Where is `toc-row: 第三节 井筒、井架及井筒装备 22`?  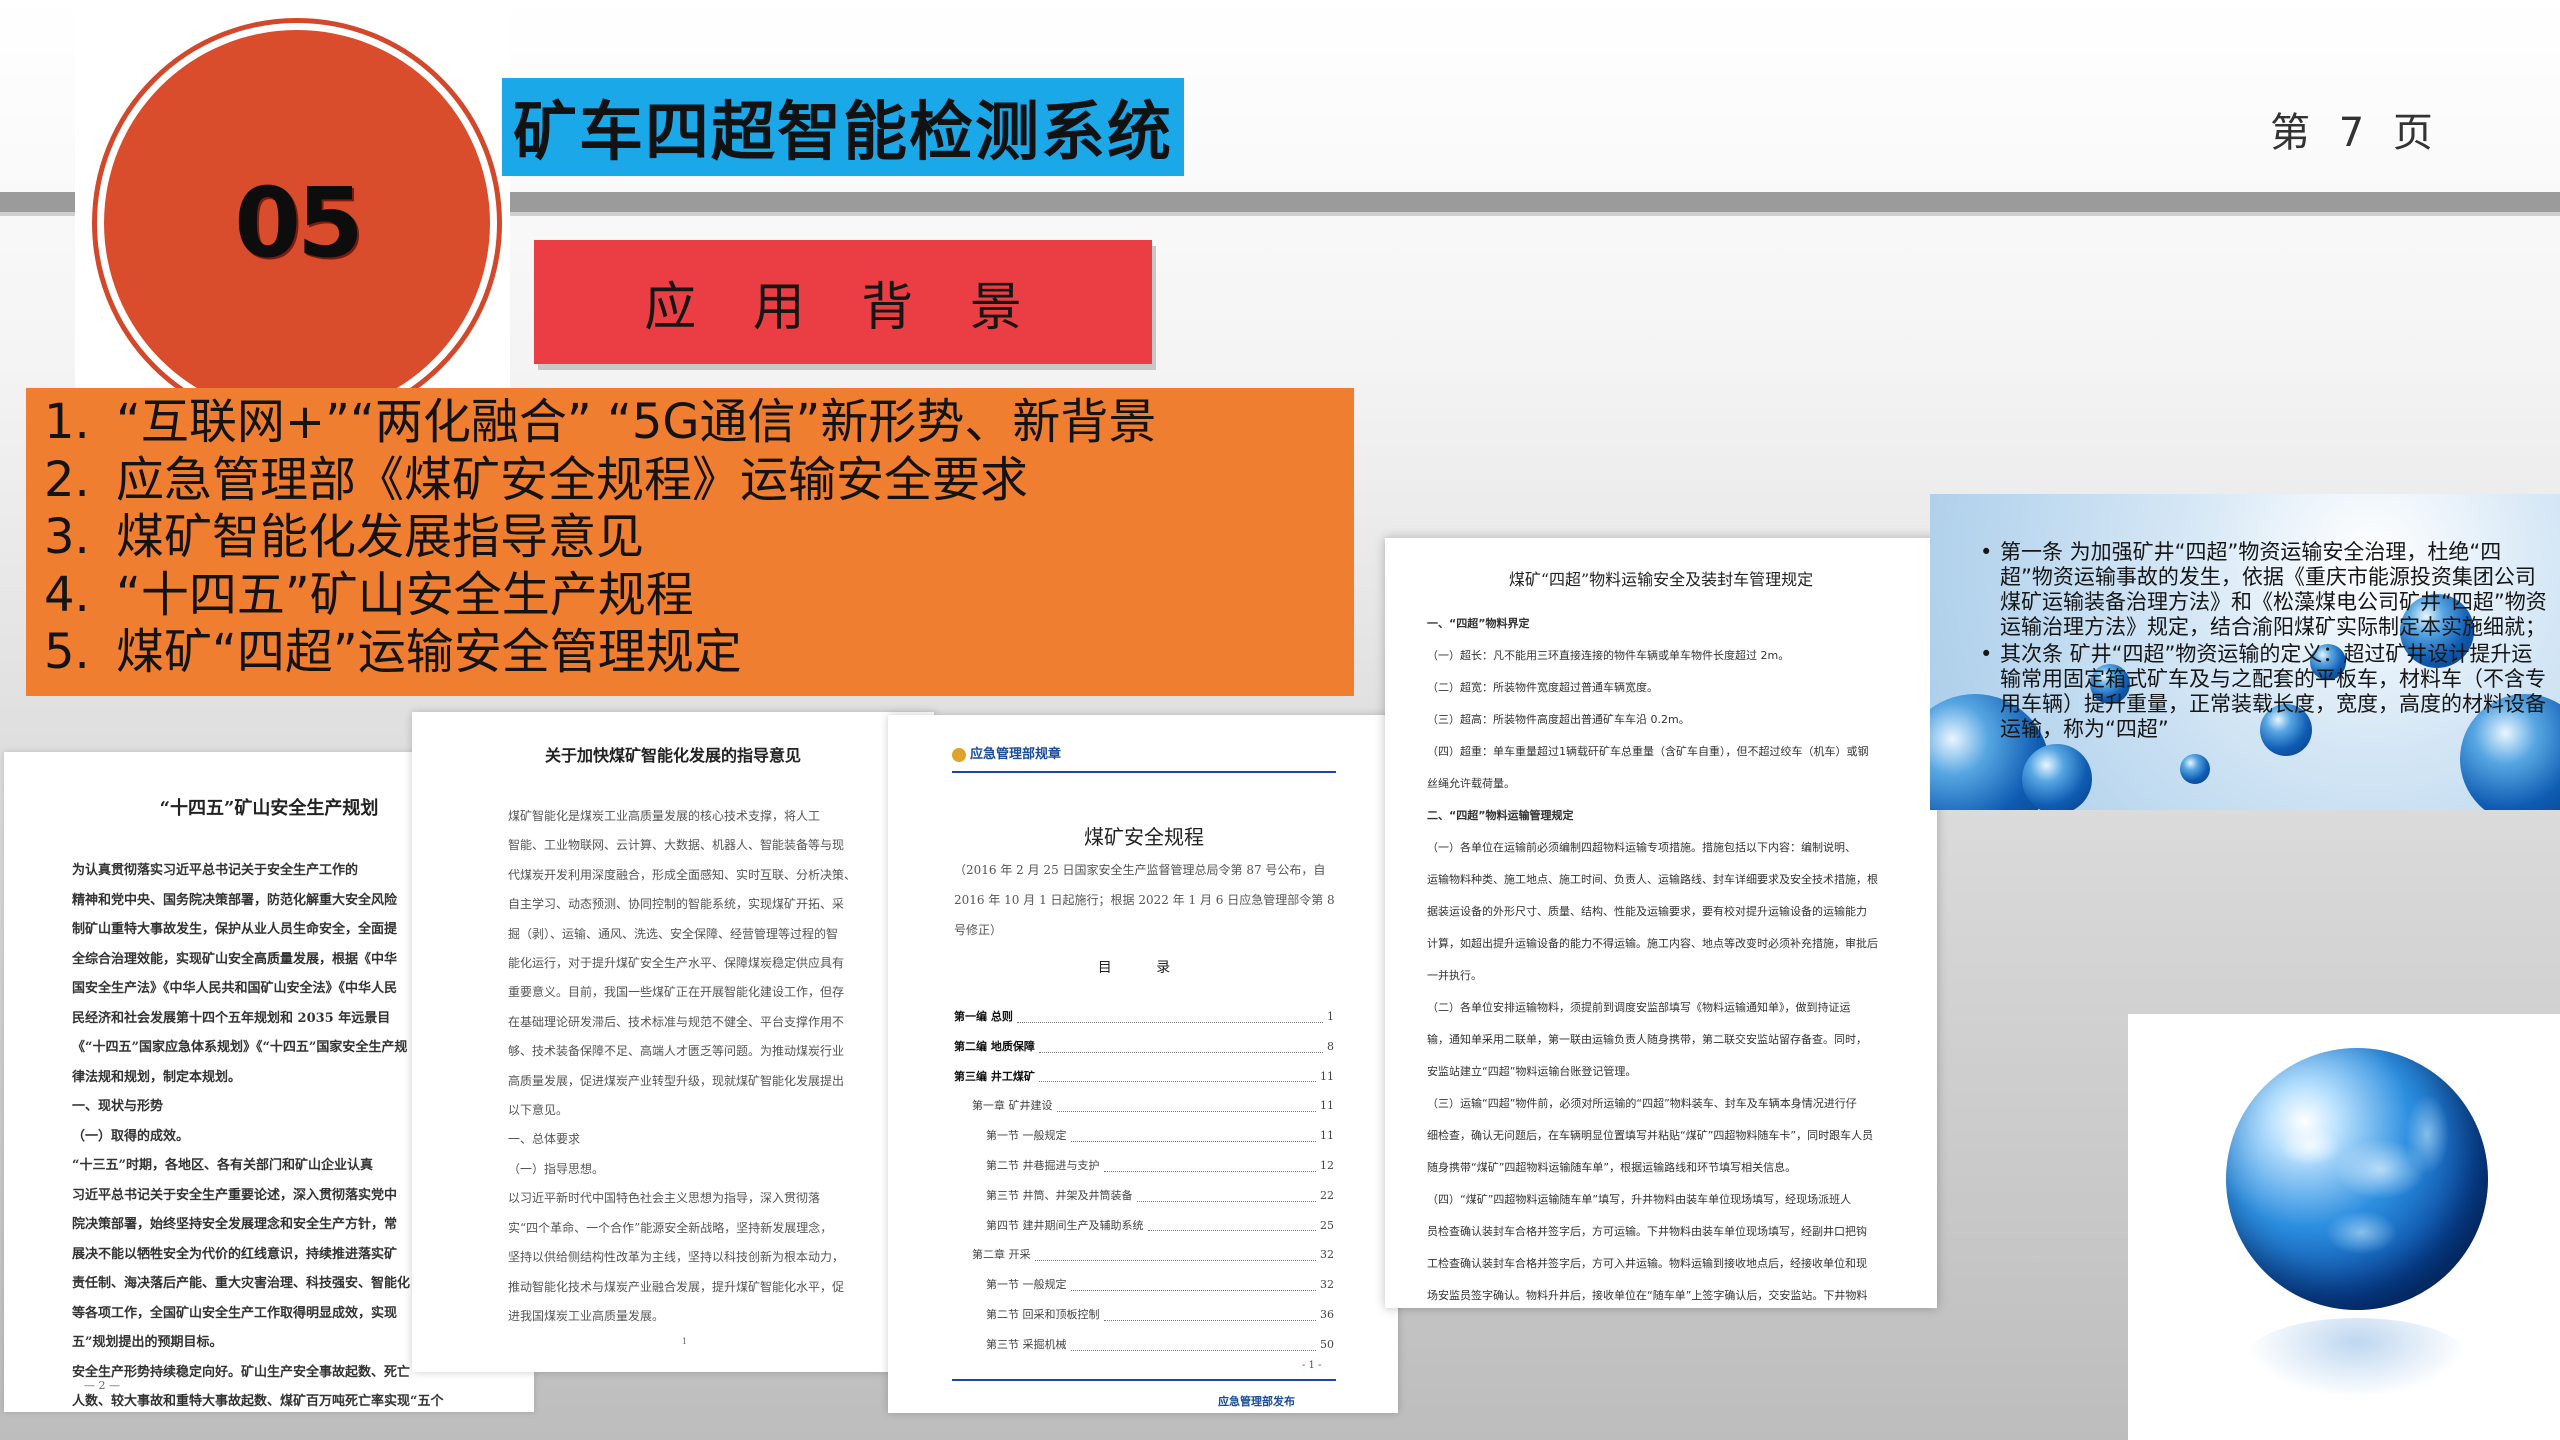 toc-row: 第三节 井筒、井架及井筒装备 22 is located at coordinates (1144, 1196).